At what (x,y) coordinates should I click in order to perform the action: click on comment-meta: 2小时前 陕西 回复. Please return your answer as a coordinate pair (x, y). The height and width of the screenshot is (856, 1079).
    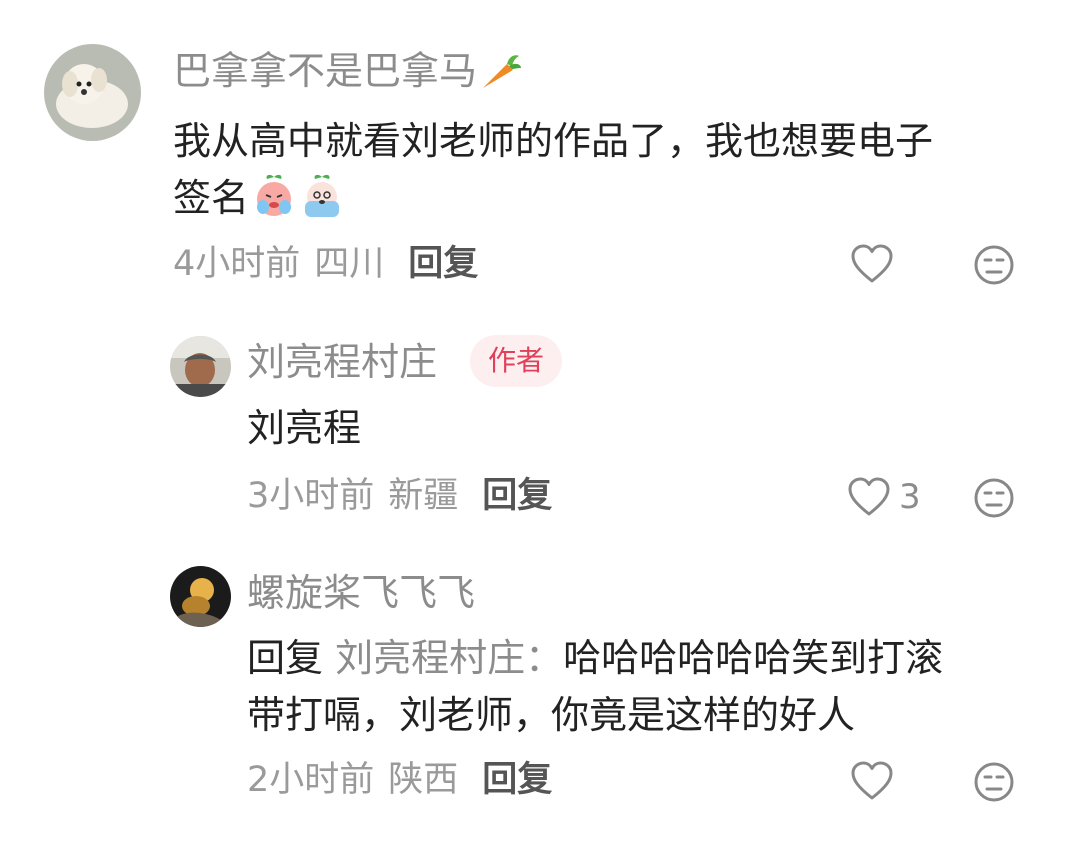
    Looking at the image, I should click on (399, 780).